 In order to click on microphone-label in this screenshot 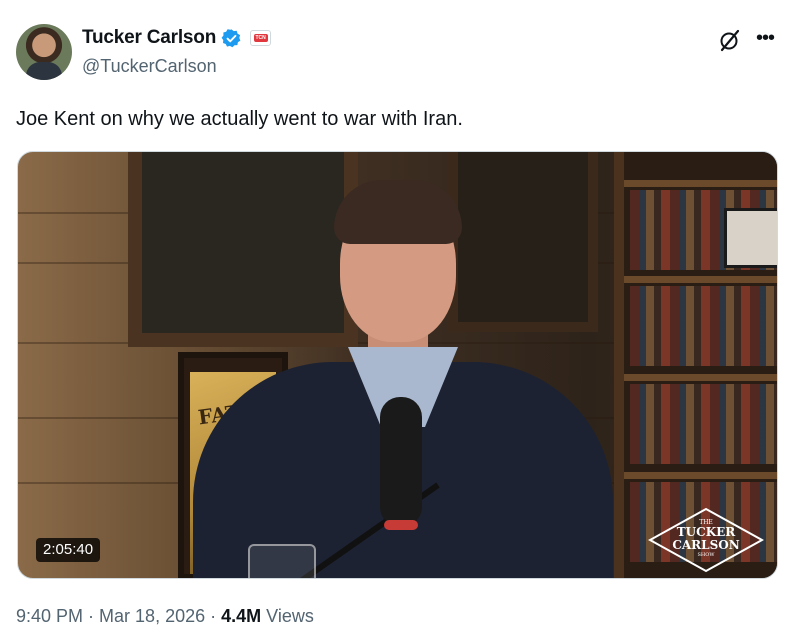, I will do `click(401, 525)`.